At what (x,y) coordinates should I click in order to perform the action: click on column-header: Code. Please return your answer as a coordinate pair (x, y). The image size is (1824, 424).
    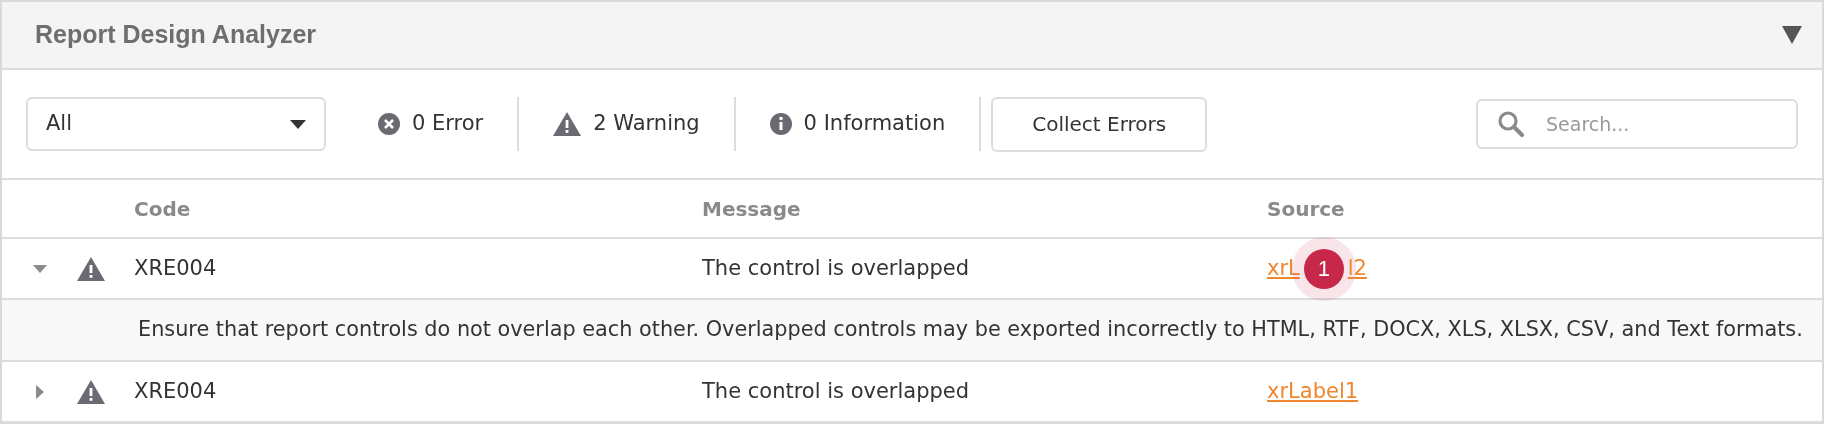
    Looking at the image, I should click on (162, 208).